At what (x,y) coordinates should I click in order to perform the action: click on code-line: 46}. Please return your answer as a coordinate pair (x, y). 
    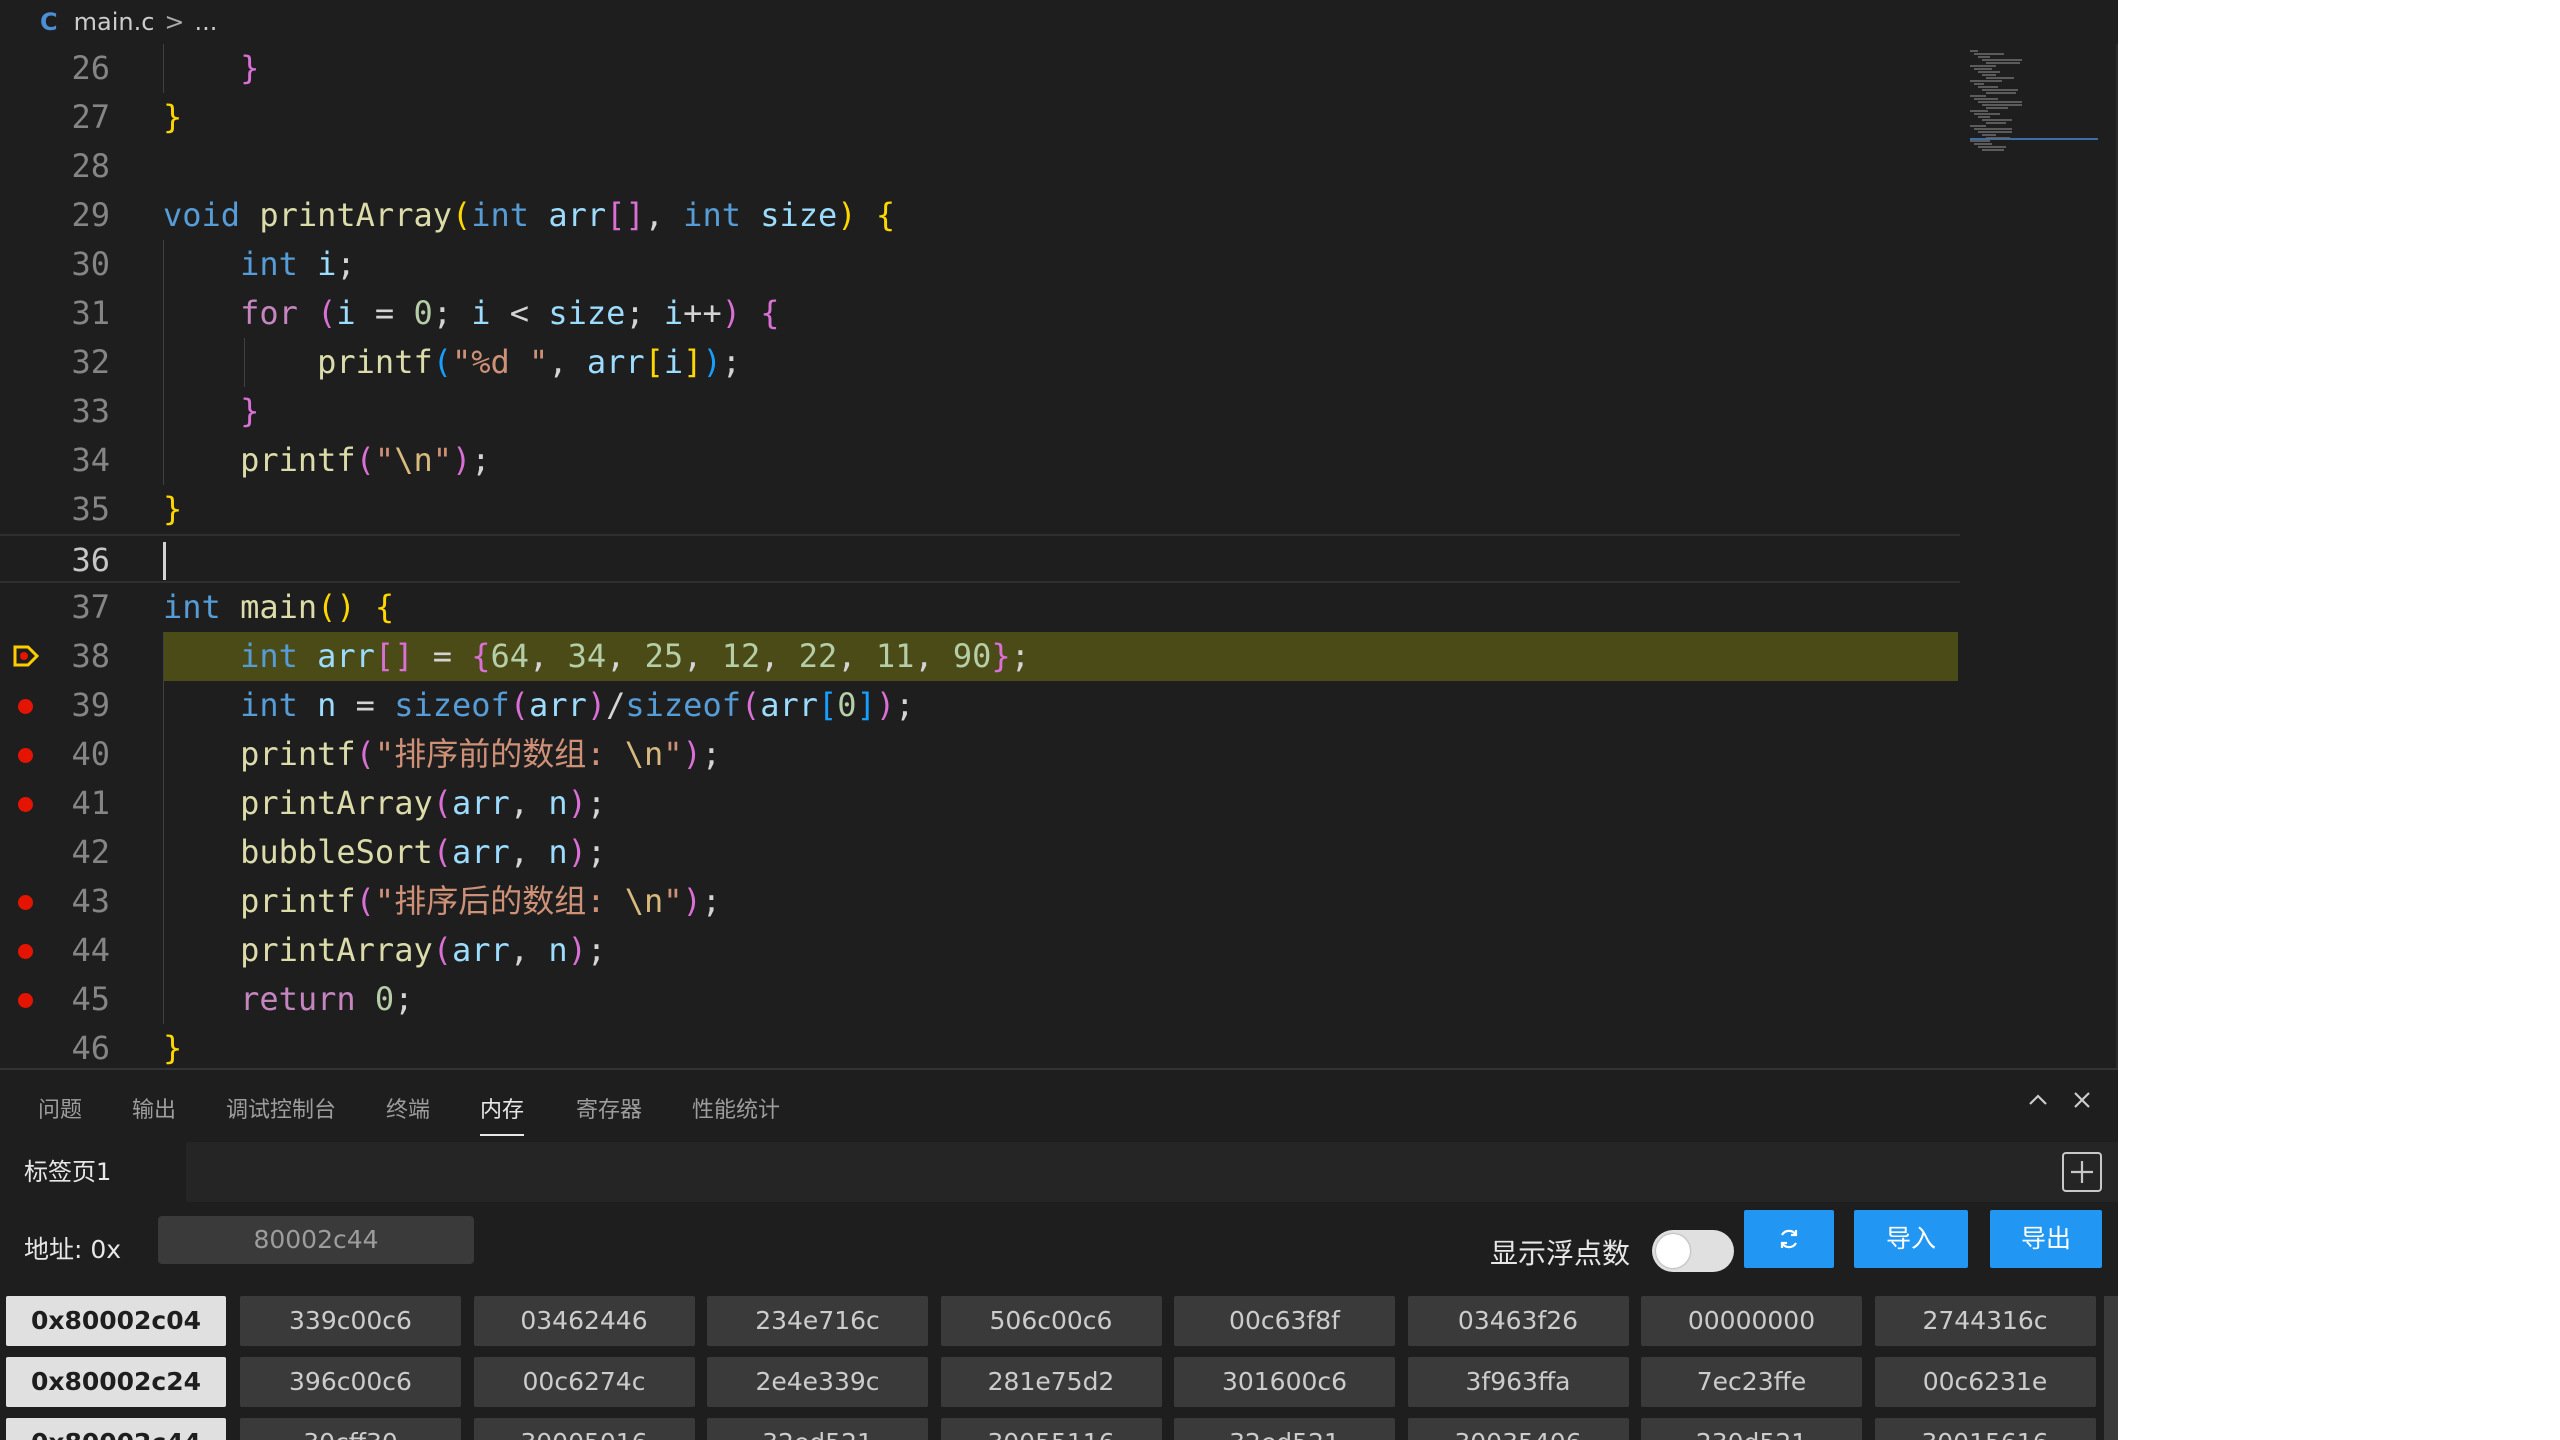
    Looking at the image, I should click on (980, 1046).